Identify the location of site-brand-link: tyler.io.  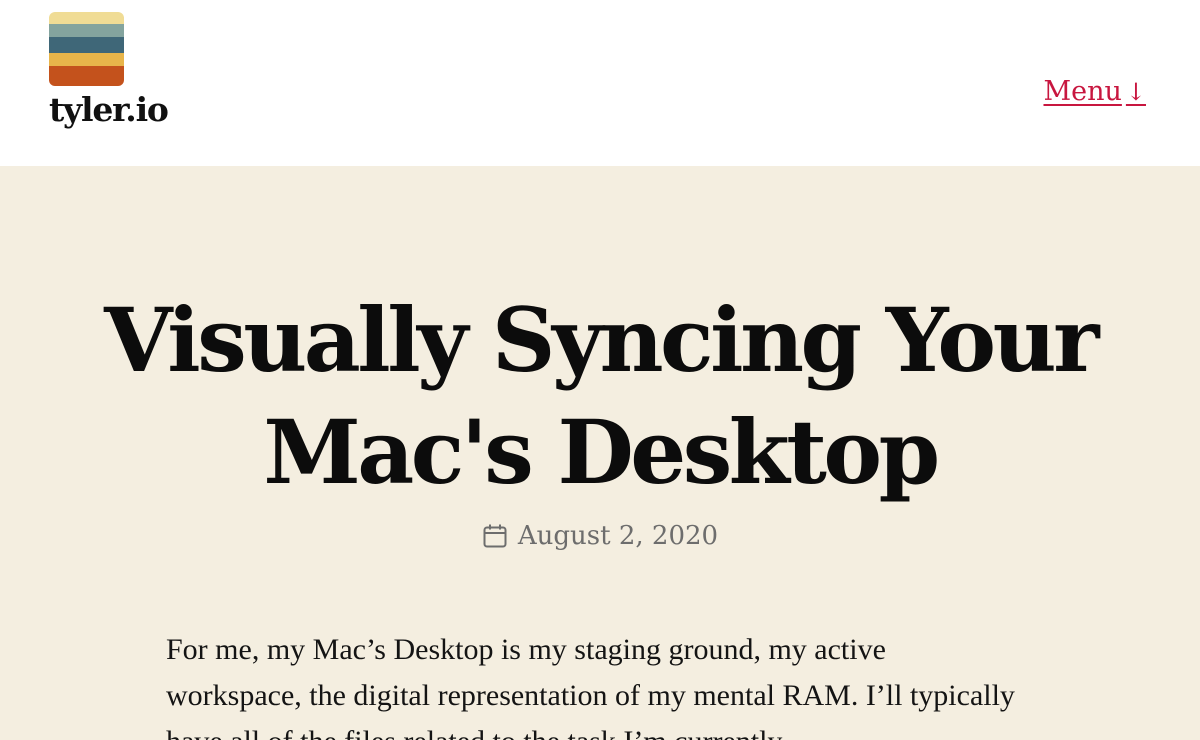
(114, 72).